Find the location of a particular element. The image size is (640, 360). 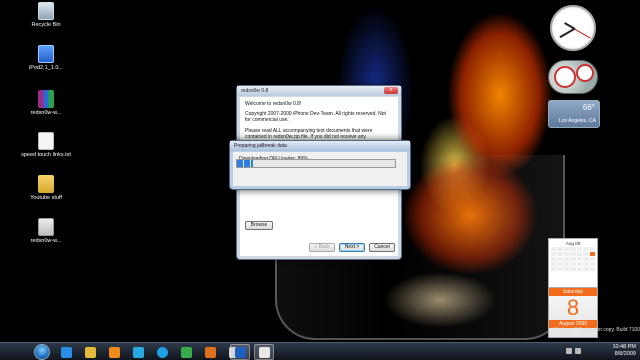

exe-file-icon is located at coordinates (46, 227).